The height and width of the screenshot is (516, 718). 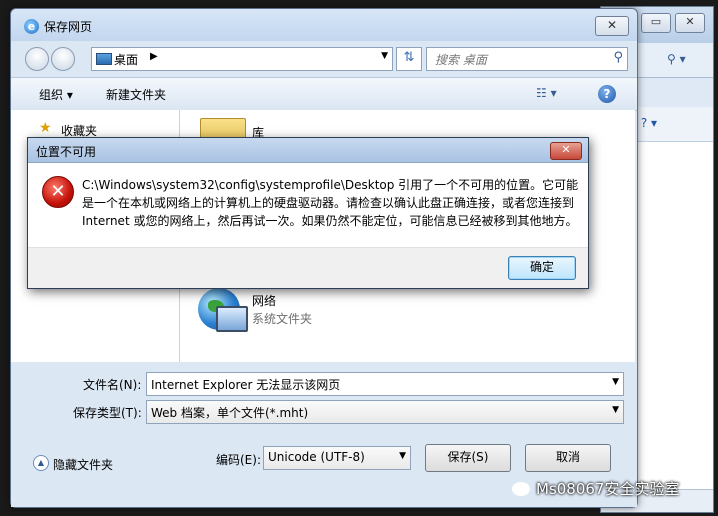 What do you see at coordinates (568, 458) in the screenshot?
I see `cancel-button: 取消` at bounding box center [568, 458].